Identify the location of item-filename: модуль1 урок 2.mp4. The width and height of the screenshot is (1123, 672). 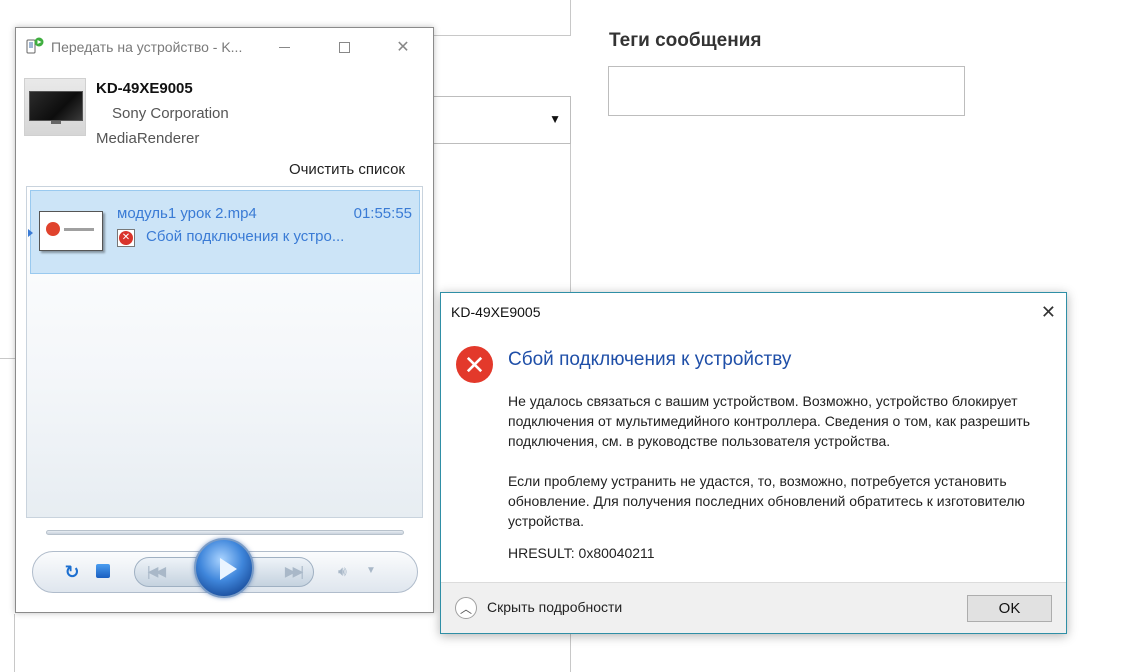
(187, 213).